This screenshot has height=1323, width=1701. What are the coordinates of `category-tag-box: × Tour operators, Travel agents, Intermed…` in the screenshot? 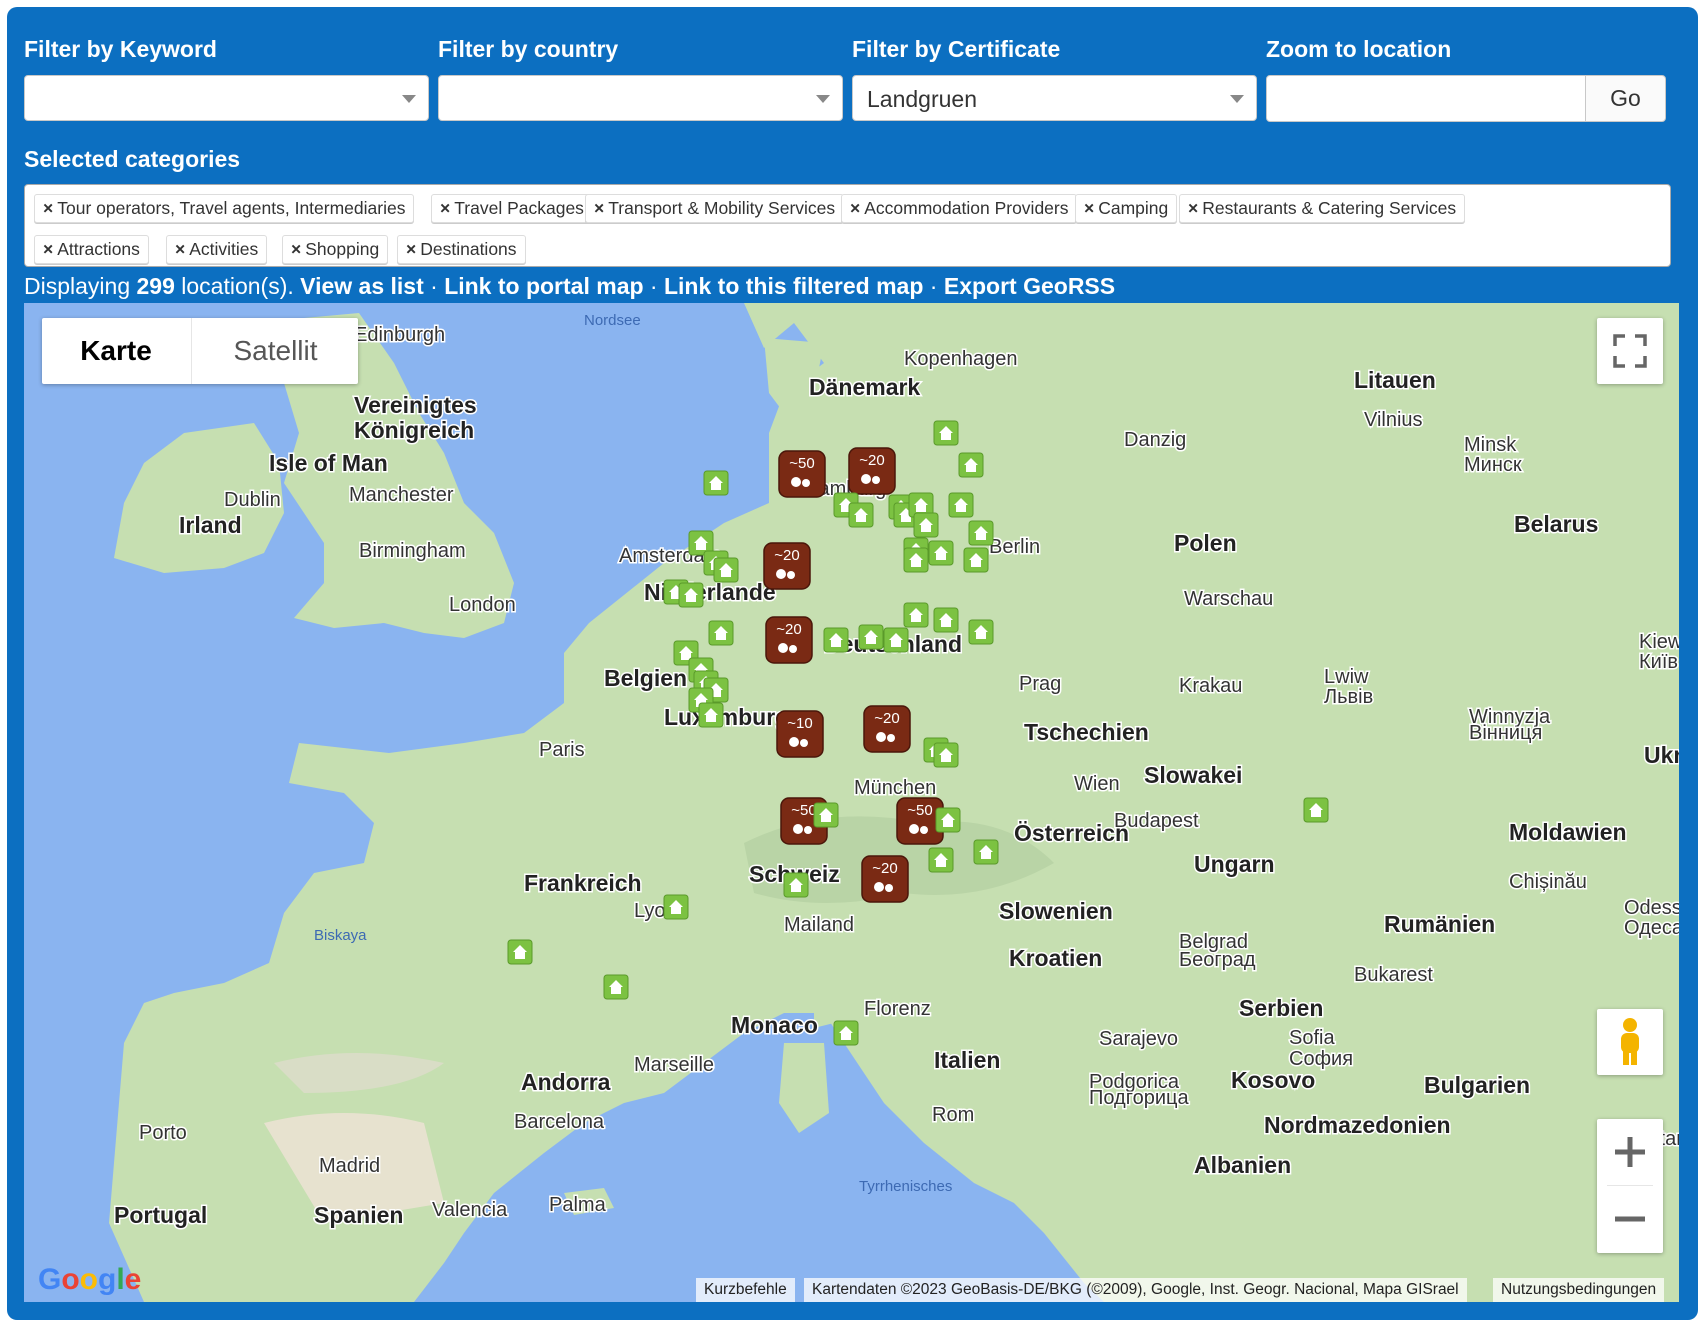 It's located at (847, 225).